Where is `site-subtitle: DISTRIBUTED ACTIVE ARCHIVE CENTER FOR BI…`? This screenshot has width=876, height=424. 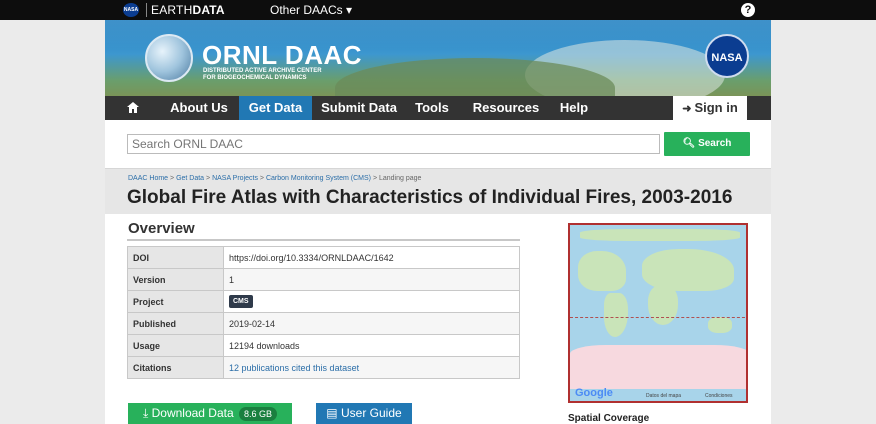 site-subtitle: DISTRIBUTED ACTIVE ARCHIVE CENTER FOR BI… is located at coordinates (262, 74).